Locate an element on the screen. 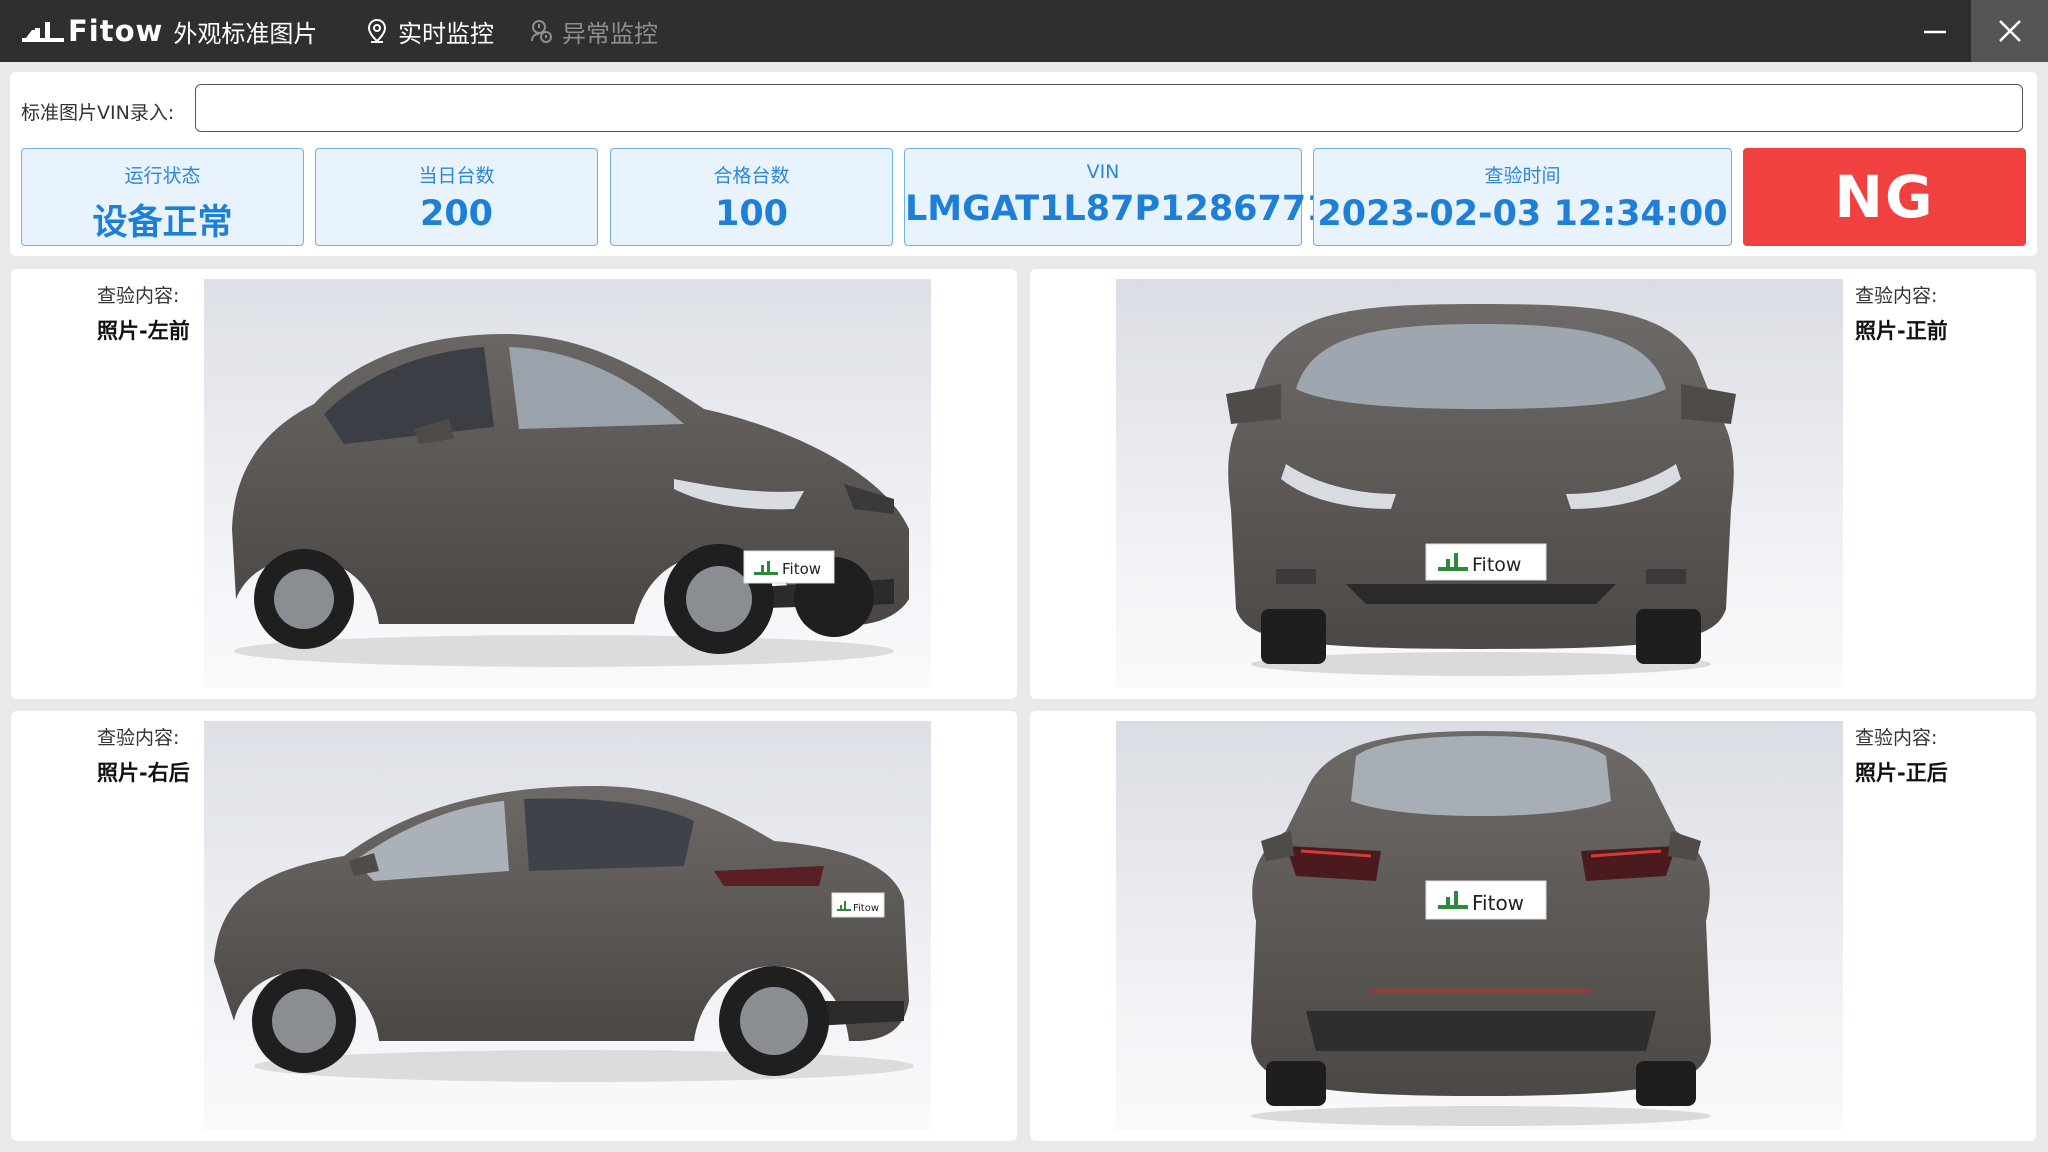 This screenshot has width=2048, height=1152. minimize-button is located at coordinates (1935, 31).